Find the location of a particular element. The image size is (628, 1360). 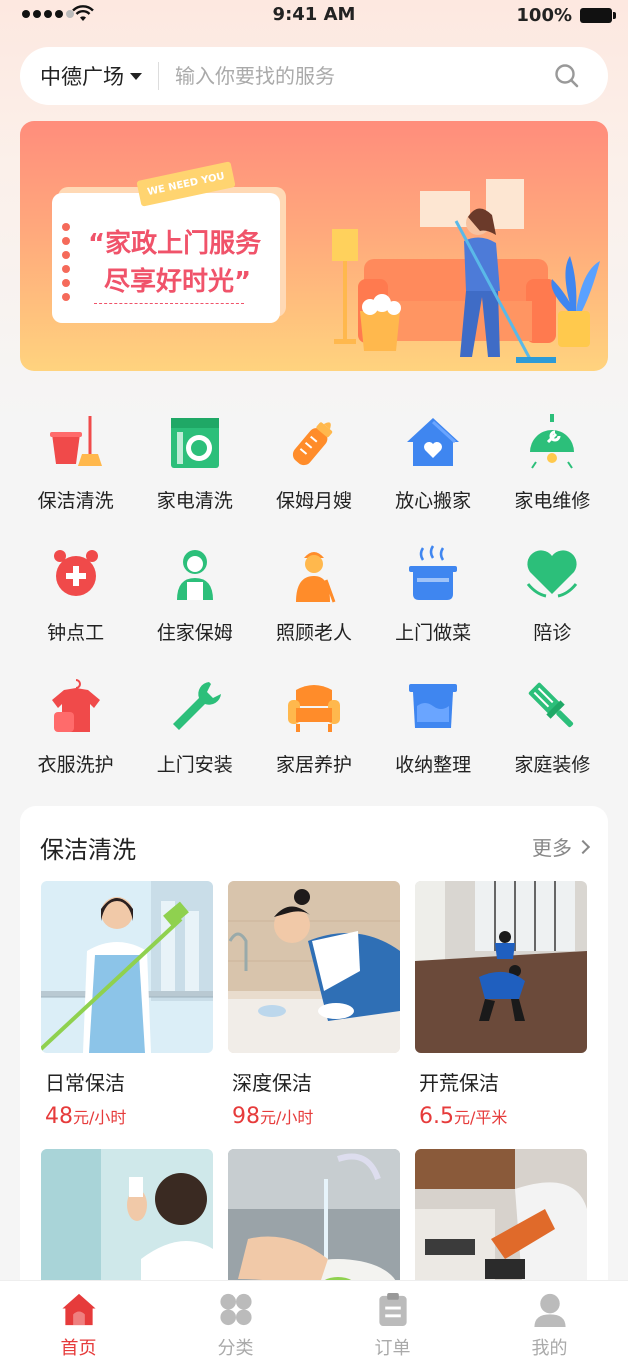

service-label: 衣服洗护 is located at coordinates (75, 765).